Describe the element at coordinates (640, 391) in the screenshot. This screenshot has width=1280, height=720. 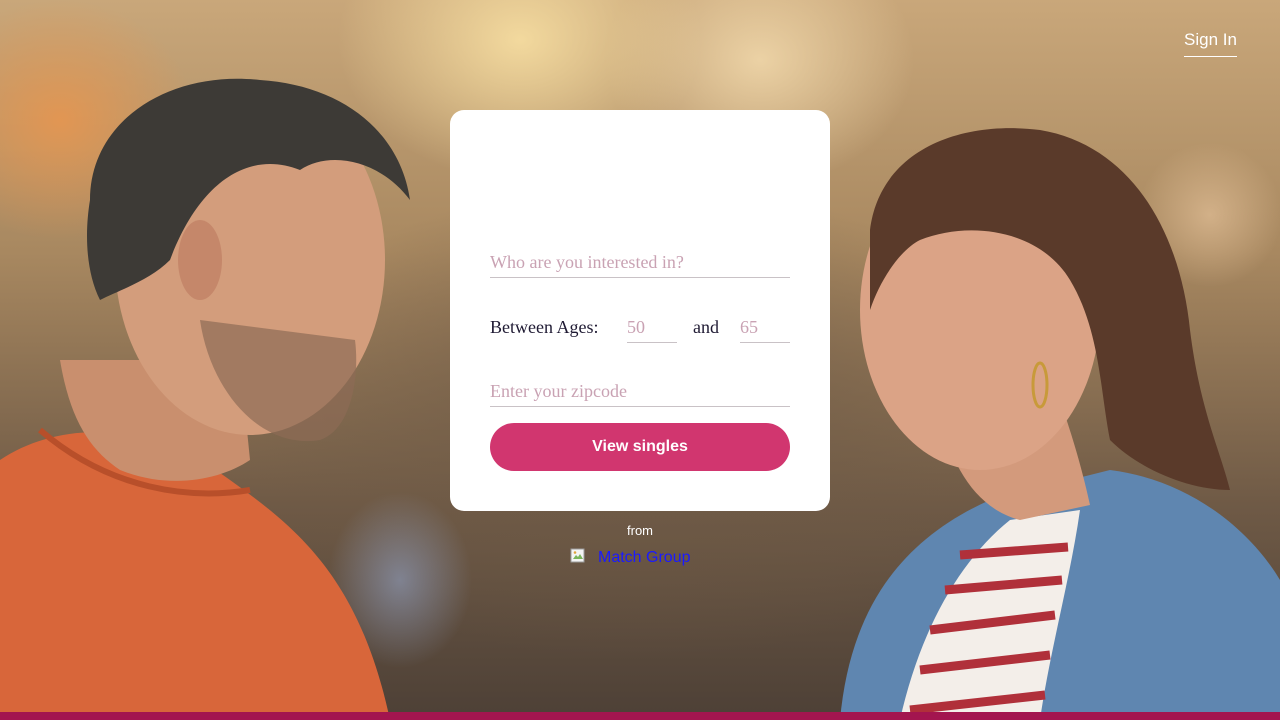
I see `zipcode-input: Enter your zipcode` at that location.